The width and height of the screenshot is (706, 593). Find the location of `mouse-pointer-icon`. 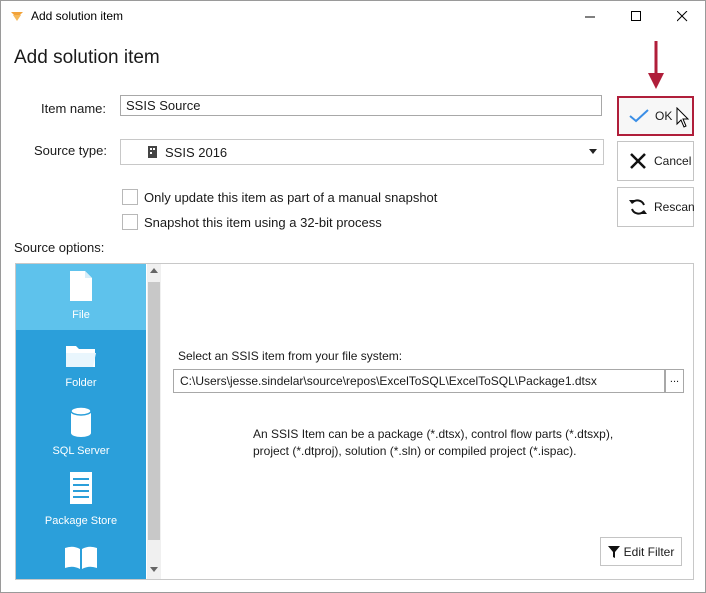

mouse-pointer-icon is located at coordinates (683, 117).